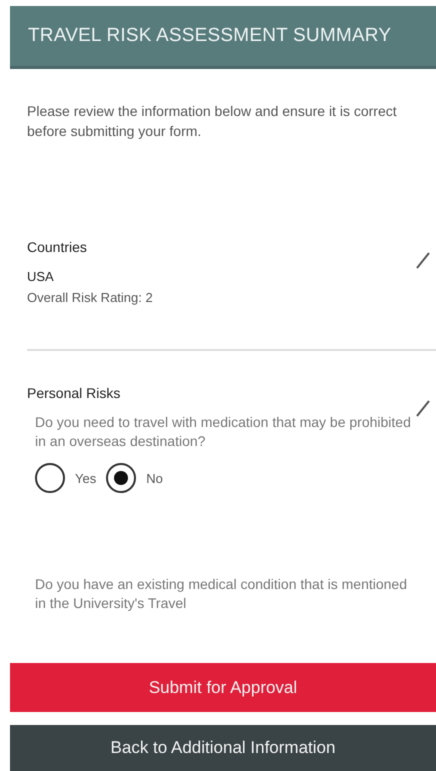  What do you see at coordinates (223, 432) in the screenshot?
I see `question-text: Do you need to travel with medication that may be prohibited in an overseas destination?` at bounding box center [223, 432].